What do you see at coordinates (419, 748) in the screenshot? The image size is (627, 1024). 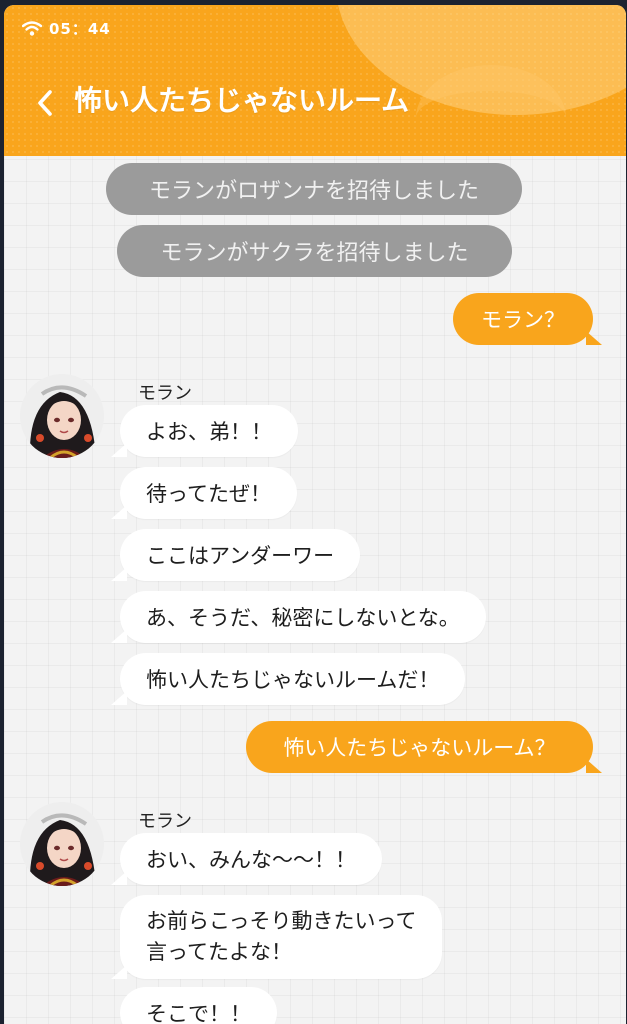 I see `message-text: 怖い人たちじゃないルーム？` at bounding box center [419, 748].